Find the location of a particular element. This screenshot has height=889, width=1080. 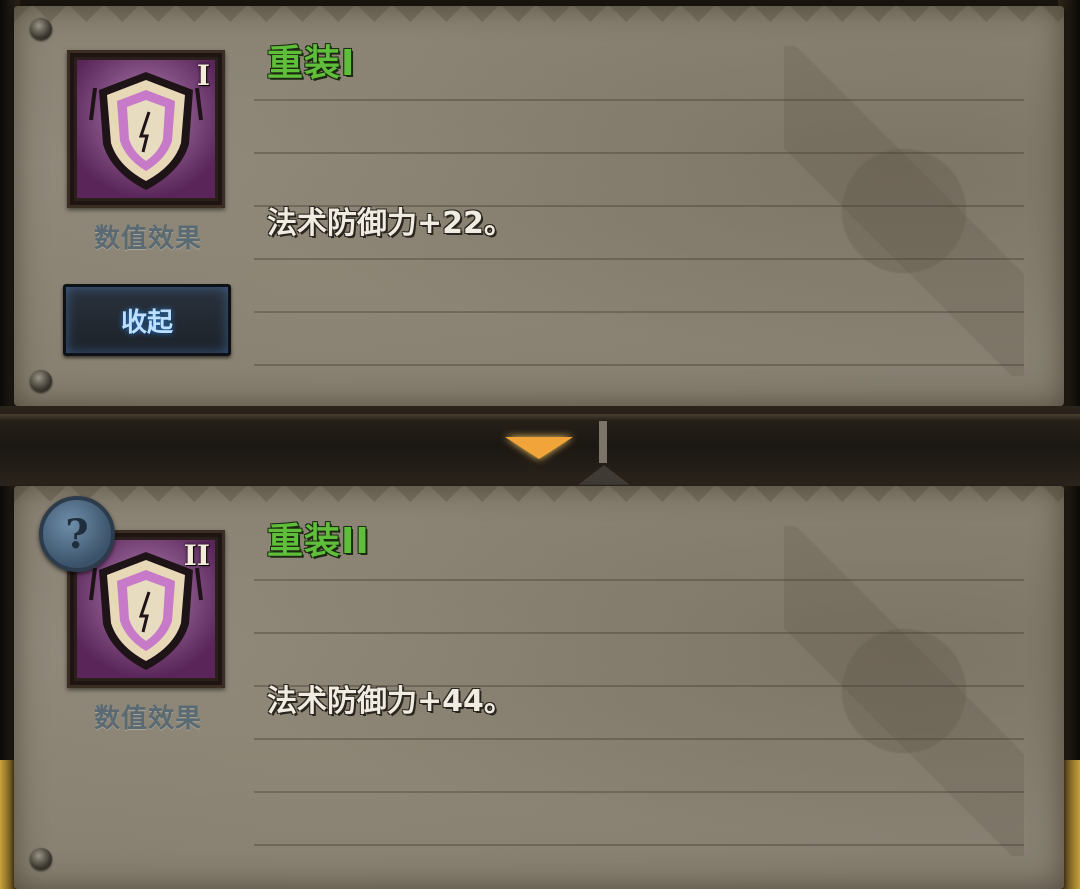

help-button: ? is located at coordinates (77, 534).